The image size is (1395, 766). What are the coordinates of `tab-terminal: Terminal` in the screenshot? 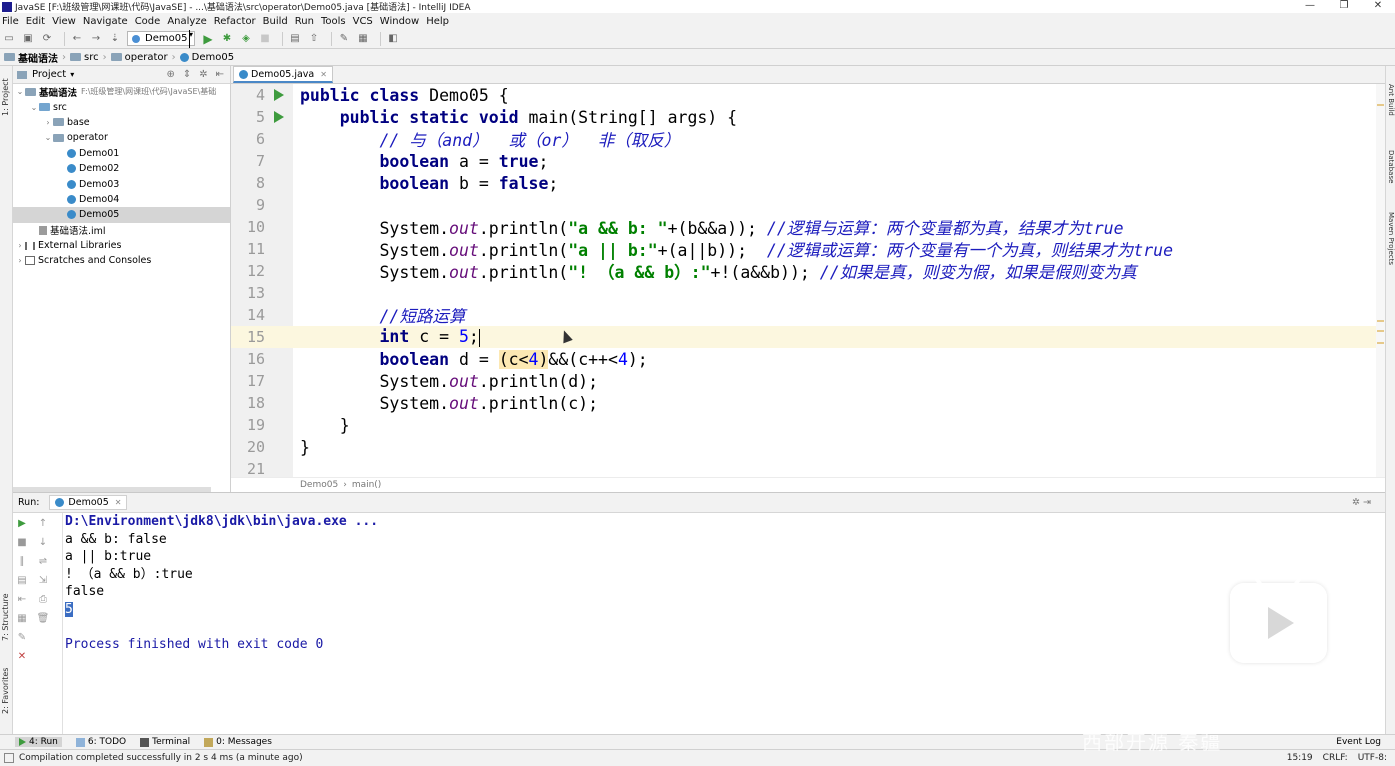 It's located at (165, 742).